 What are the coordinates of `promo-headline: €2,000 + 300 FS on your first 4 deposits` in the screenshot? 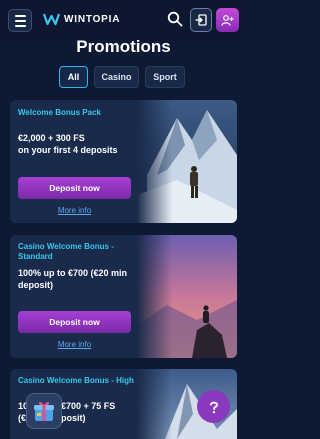 It's located at (68, 144).